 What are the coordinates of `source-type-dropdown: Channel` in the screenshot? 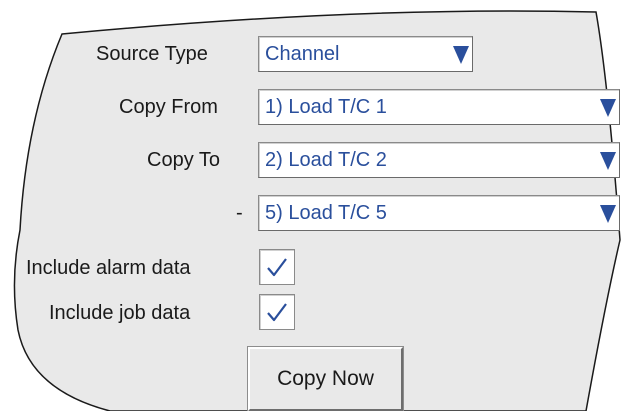 It's located at (365, 54).